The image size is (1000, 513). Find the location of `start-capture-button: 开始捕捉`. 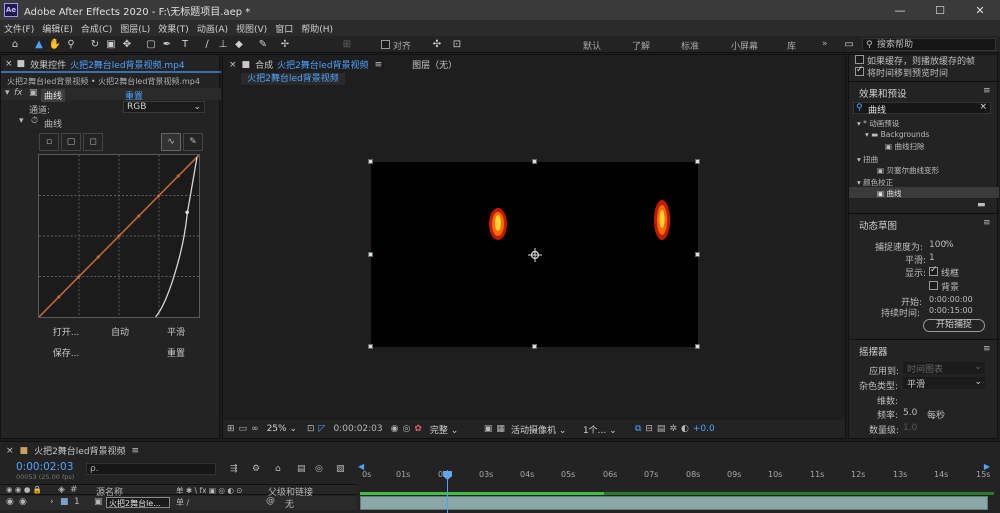

start-capture-button: 开始捕捉 is located at coordinates (954, 325).